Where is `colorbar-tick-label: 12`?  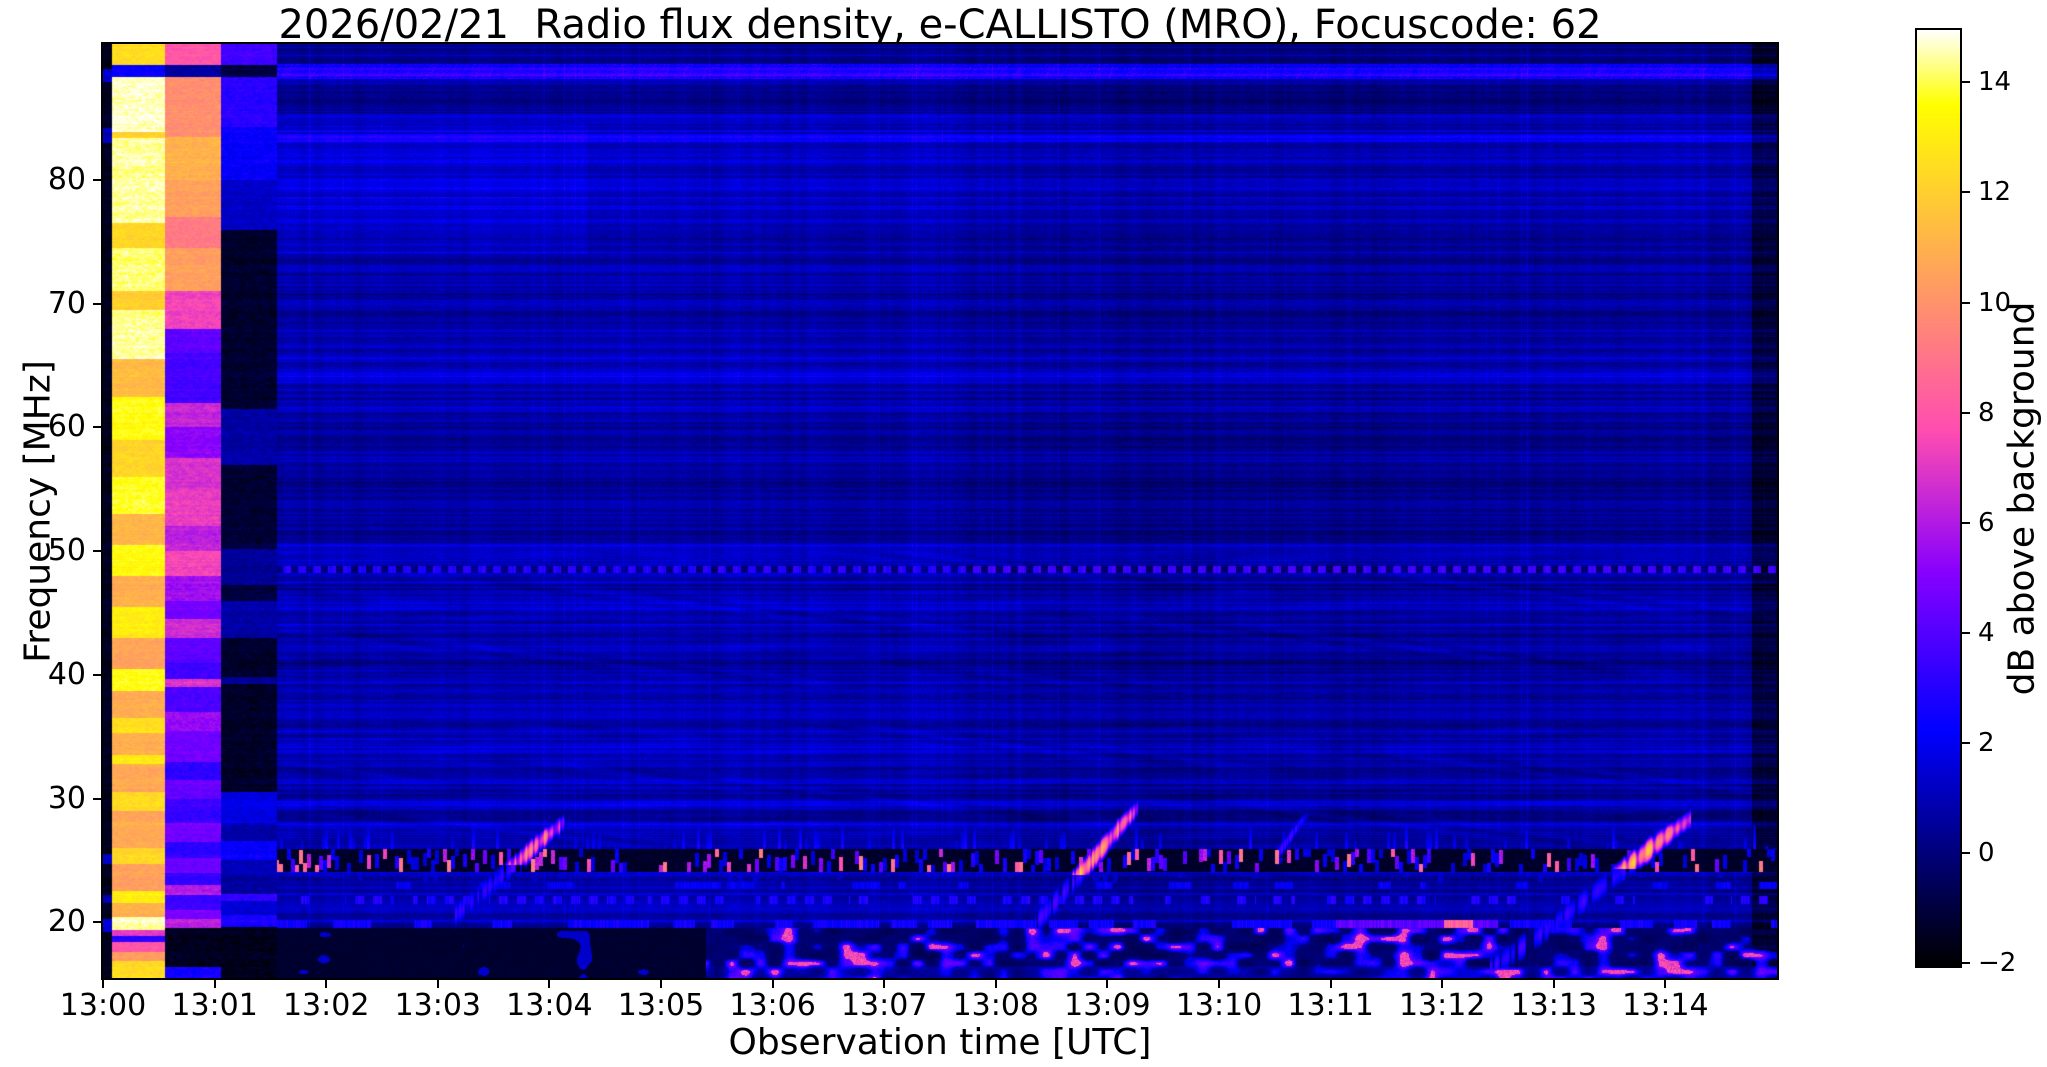
colorbar-tick-label: 12 is located at coordinates (1995, 192).